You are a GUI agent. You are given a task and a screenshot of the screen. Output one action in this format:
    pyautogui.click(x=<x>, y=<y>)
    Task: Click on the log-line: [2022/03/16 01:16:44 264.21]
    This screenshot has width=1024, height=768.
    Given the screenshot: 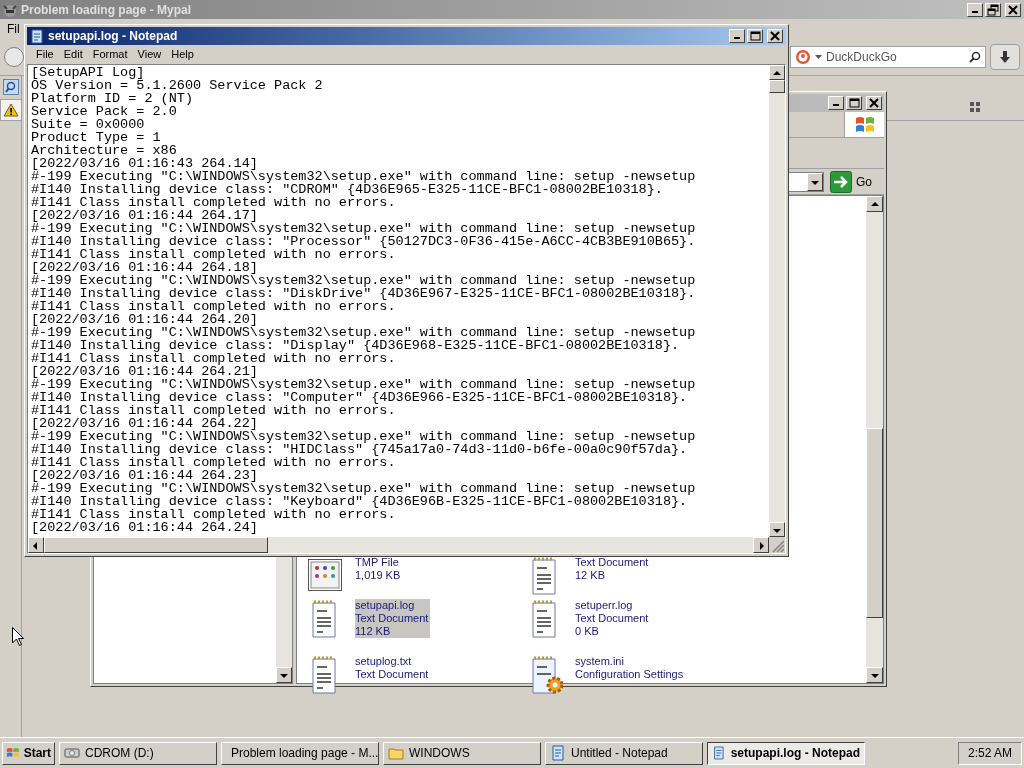 What is the action you would take?
    pyautogui.click(x=144, y=371)
    